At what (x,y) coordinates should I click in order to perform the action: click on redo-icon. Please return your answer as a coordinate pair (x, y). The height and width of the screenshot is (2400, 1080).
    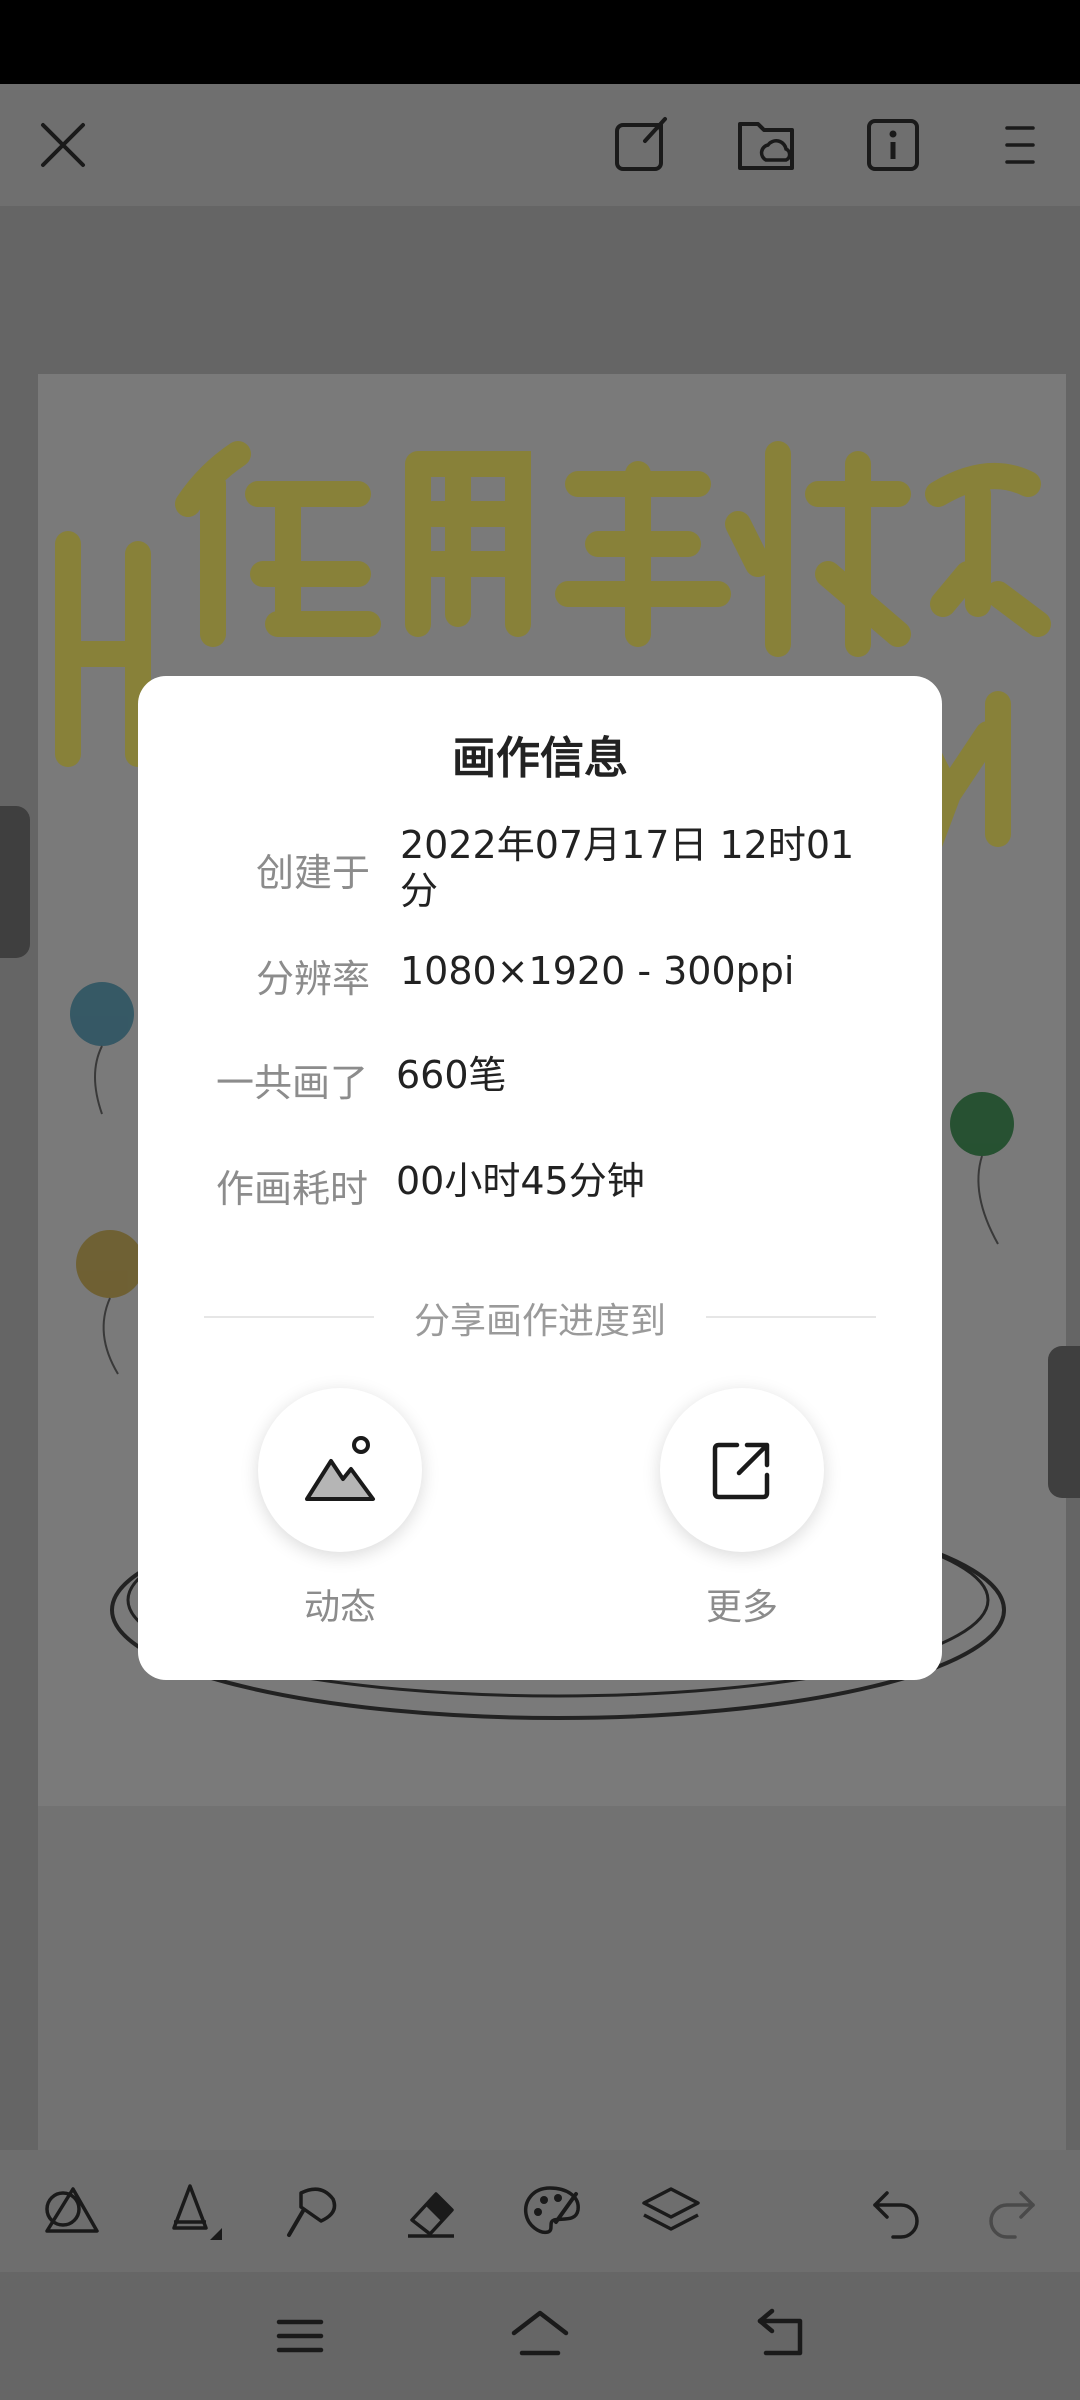
    Looking at the image, I should click on (1011, 2211).